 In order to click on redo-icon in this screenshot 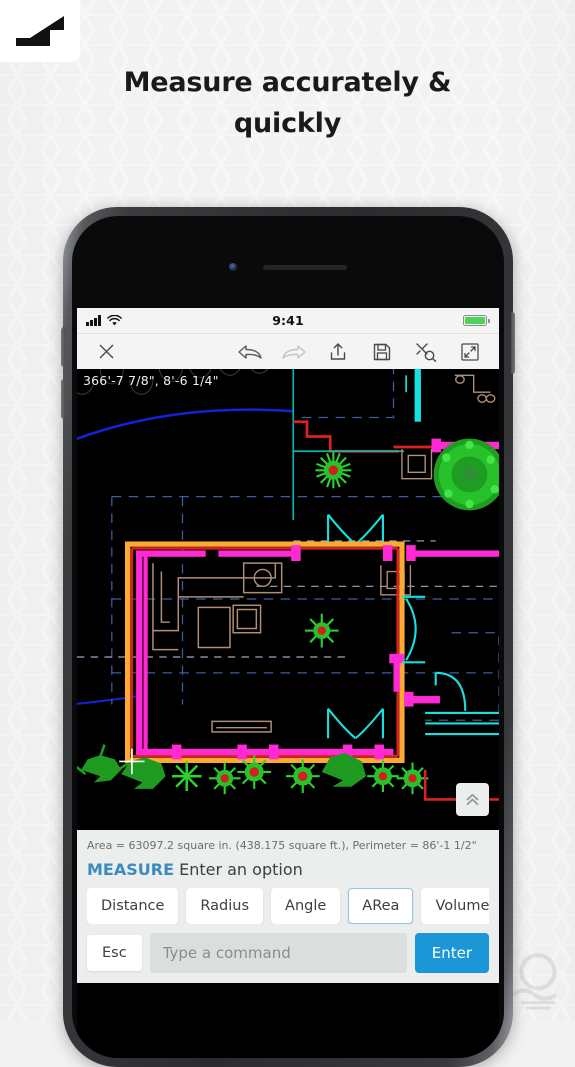, I will do `click(294, 351)`.